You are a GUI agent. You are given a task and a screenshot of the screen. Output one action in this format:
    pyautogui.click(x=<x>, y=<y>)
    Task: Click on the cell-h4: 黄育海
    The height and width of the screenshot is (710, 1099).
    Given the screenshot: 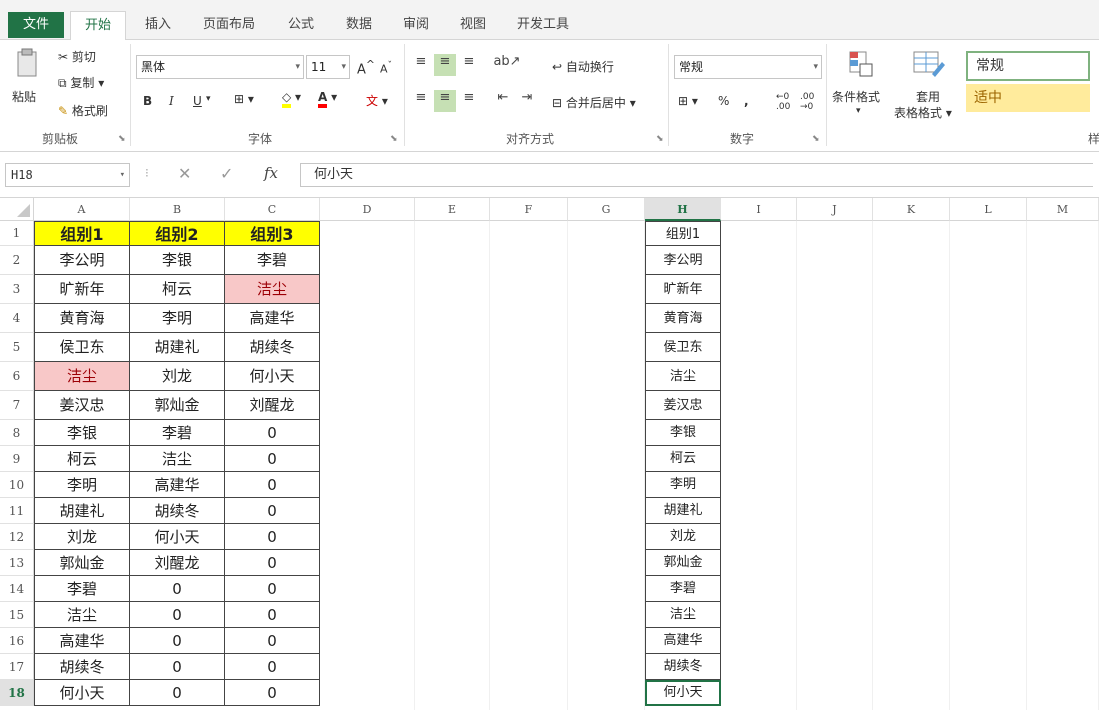 What is the action you would take?
    pyautogui.click(x=683, y=318)
    